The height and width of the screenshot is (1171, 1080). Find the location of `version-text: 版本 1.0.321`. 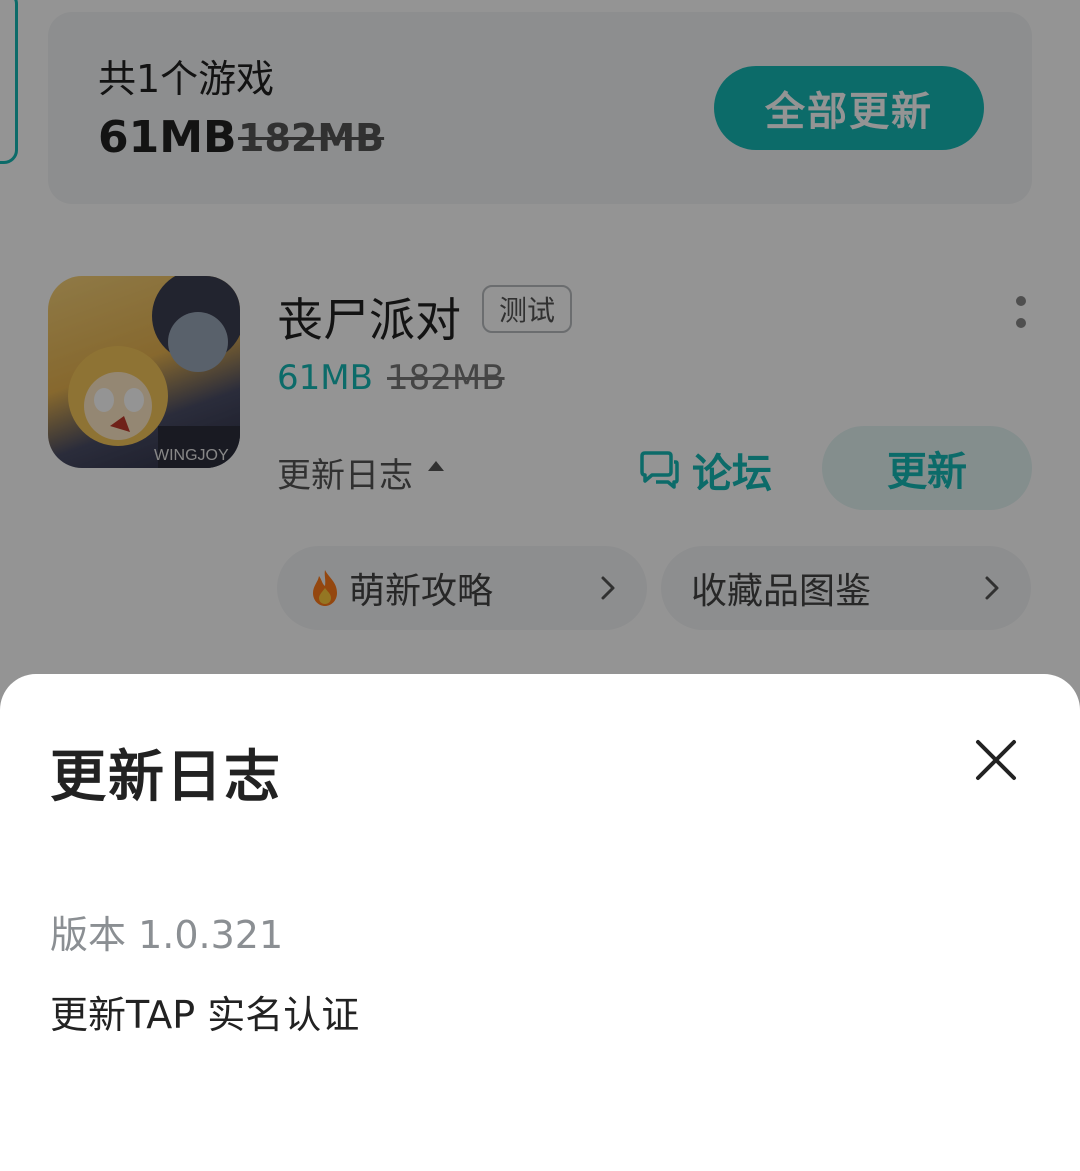

version-text: 版本 1.0.321 is located at coordinates (167, 935).